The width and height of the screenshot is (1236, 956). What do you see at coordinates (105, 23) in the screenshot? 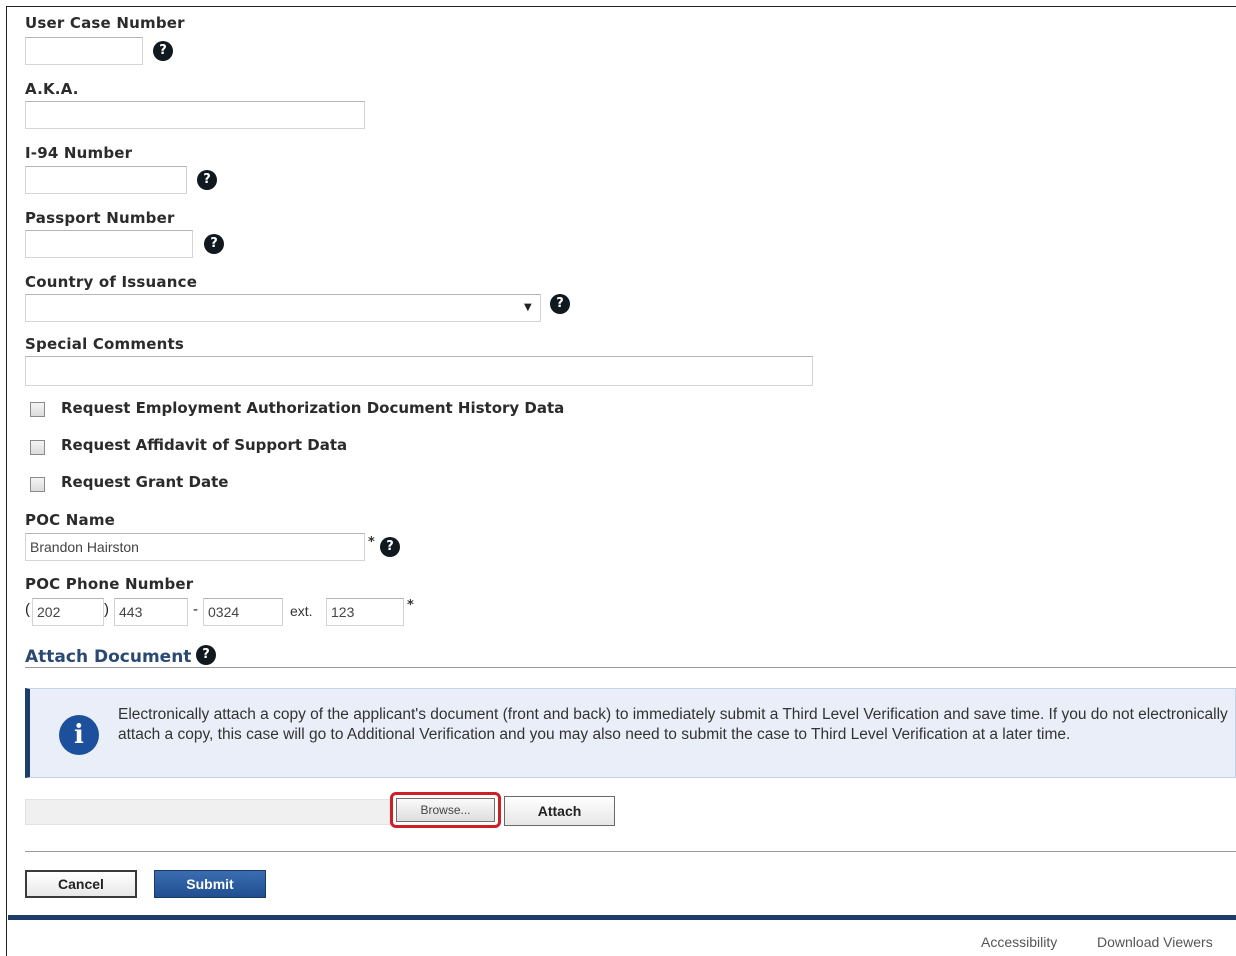
I see `user-case-number-label: User Case Number` at bounding box center [105, 23].